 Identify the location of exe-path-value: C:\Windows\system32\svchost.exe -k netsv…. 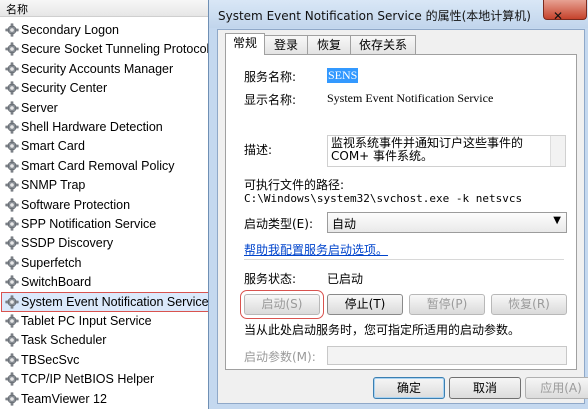
(383, 198).